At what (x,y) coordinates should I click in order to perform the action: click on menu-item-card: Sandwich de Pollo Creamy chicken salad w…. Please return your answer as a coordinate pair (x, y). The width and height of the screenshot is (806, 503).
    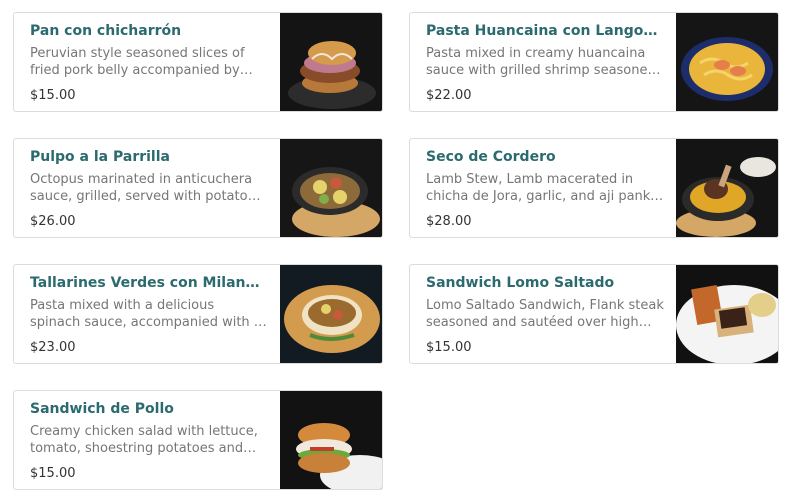
    Looking at the image, I should click on (198, 440).